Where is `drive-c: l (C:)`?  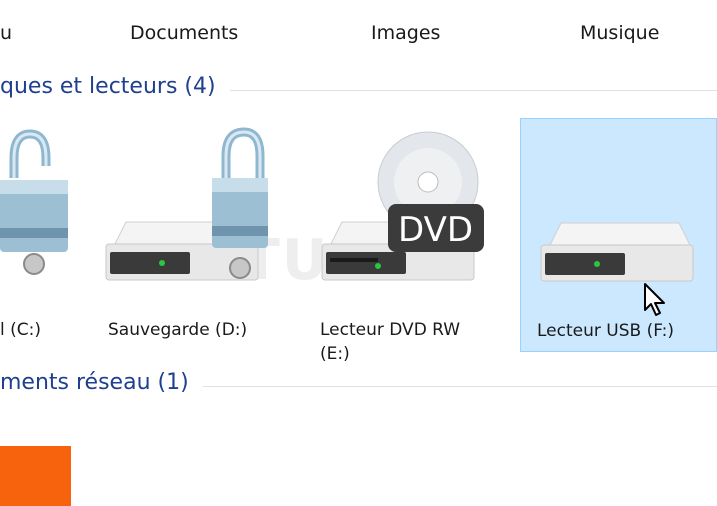
drive-c: l (C:) is located at coordinates (50, 235).